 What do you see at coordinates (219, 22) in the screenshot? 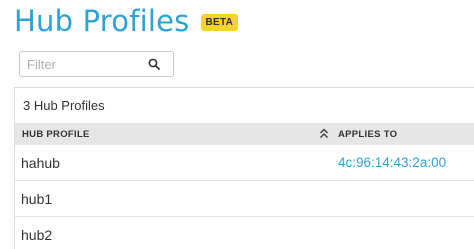
I see `beta-badge: BETA` at bounding box center [219, 22].